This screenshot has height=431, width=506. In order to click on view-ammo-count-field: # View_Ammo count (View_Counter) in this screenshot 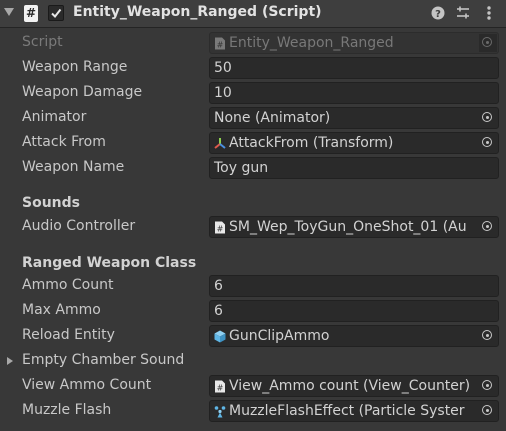, I will do `click(354, 386)`.